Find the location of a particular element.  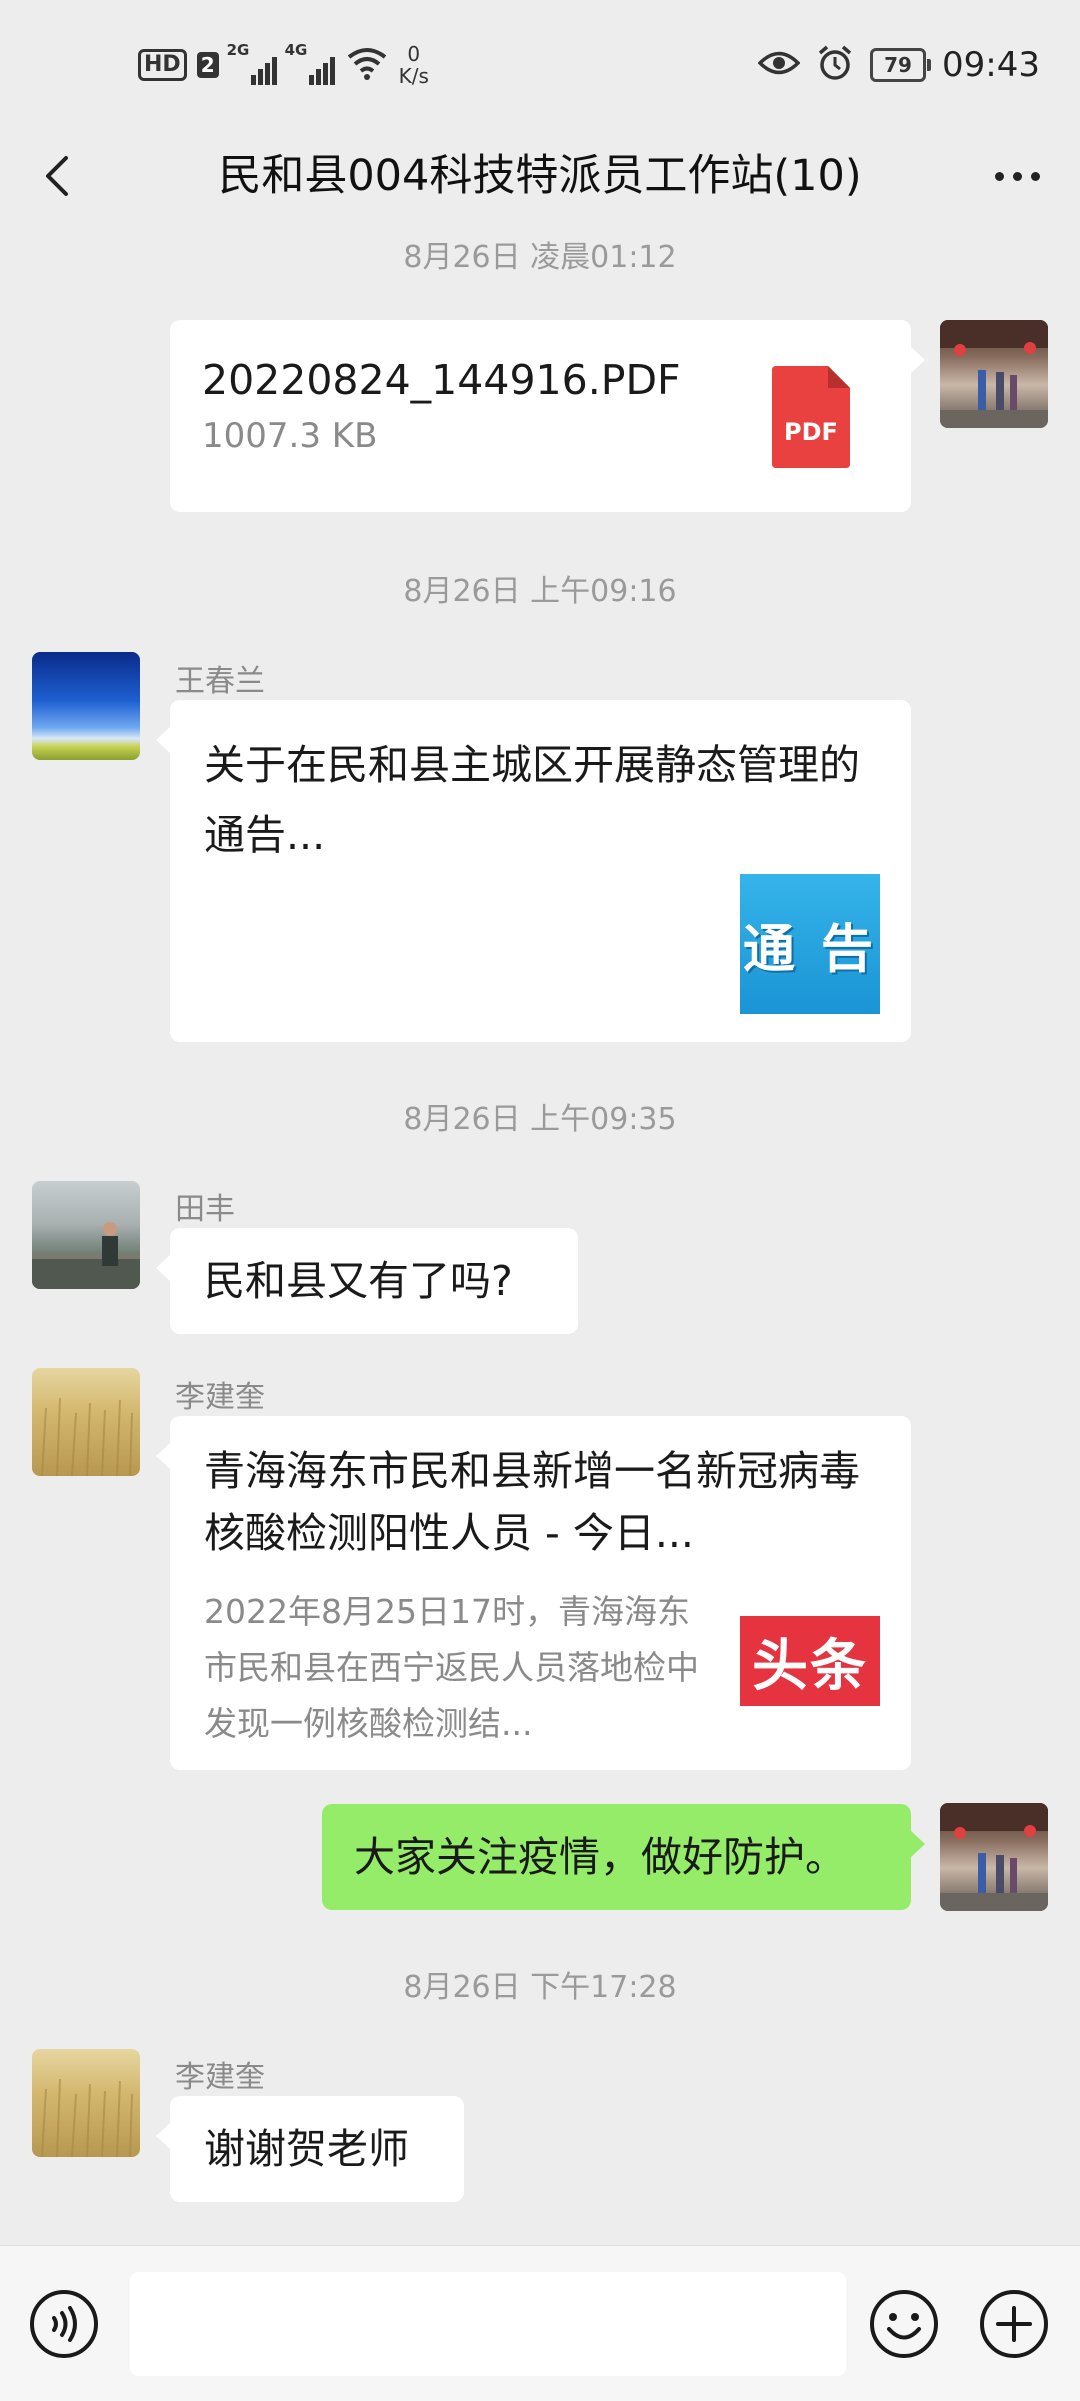

chat-header: 民和县004科技特派员工作站(10) is located at coordinates (540, 175).